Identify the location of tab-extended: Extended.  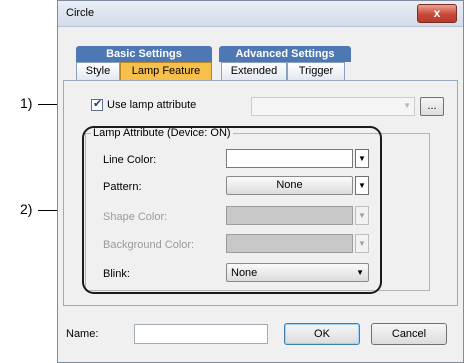
(254, 71).